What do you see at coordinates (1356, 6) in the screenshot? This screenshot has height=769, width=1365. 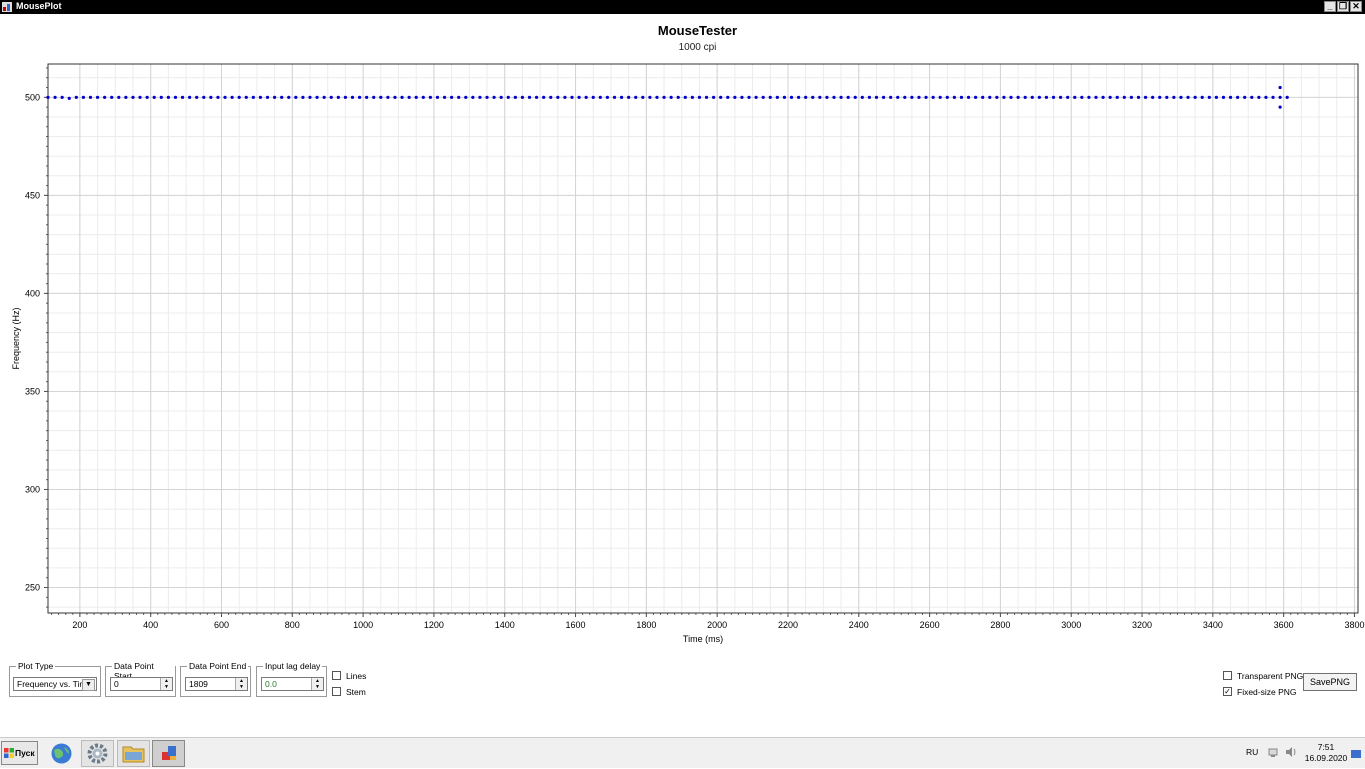 I see `close-button: ✕` at bounding box center [1356, 6].